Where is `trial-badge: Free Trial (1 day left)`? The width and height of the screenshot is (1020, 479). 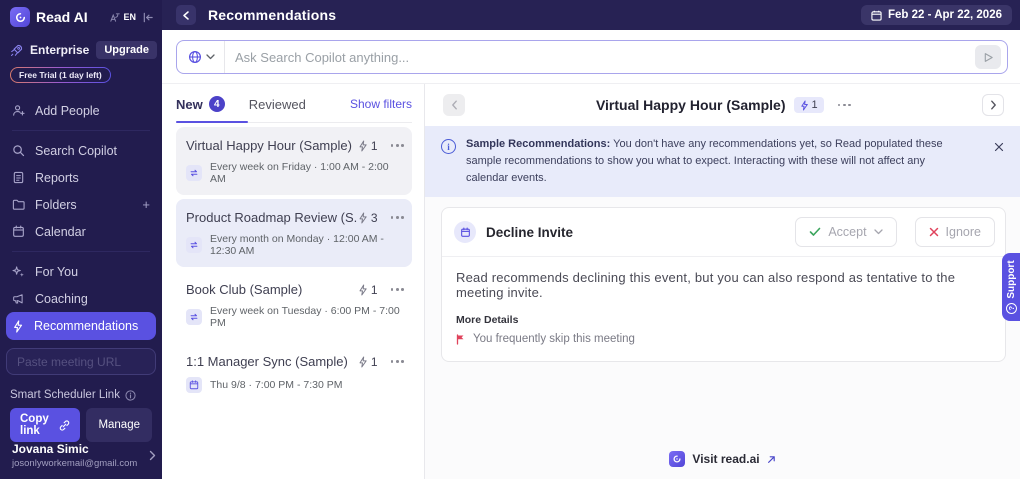
trial-badge: Free Trial (1 day left) is located at coordinates (60, 75).